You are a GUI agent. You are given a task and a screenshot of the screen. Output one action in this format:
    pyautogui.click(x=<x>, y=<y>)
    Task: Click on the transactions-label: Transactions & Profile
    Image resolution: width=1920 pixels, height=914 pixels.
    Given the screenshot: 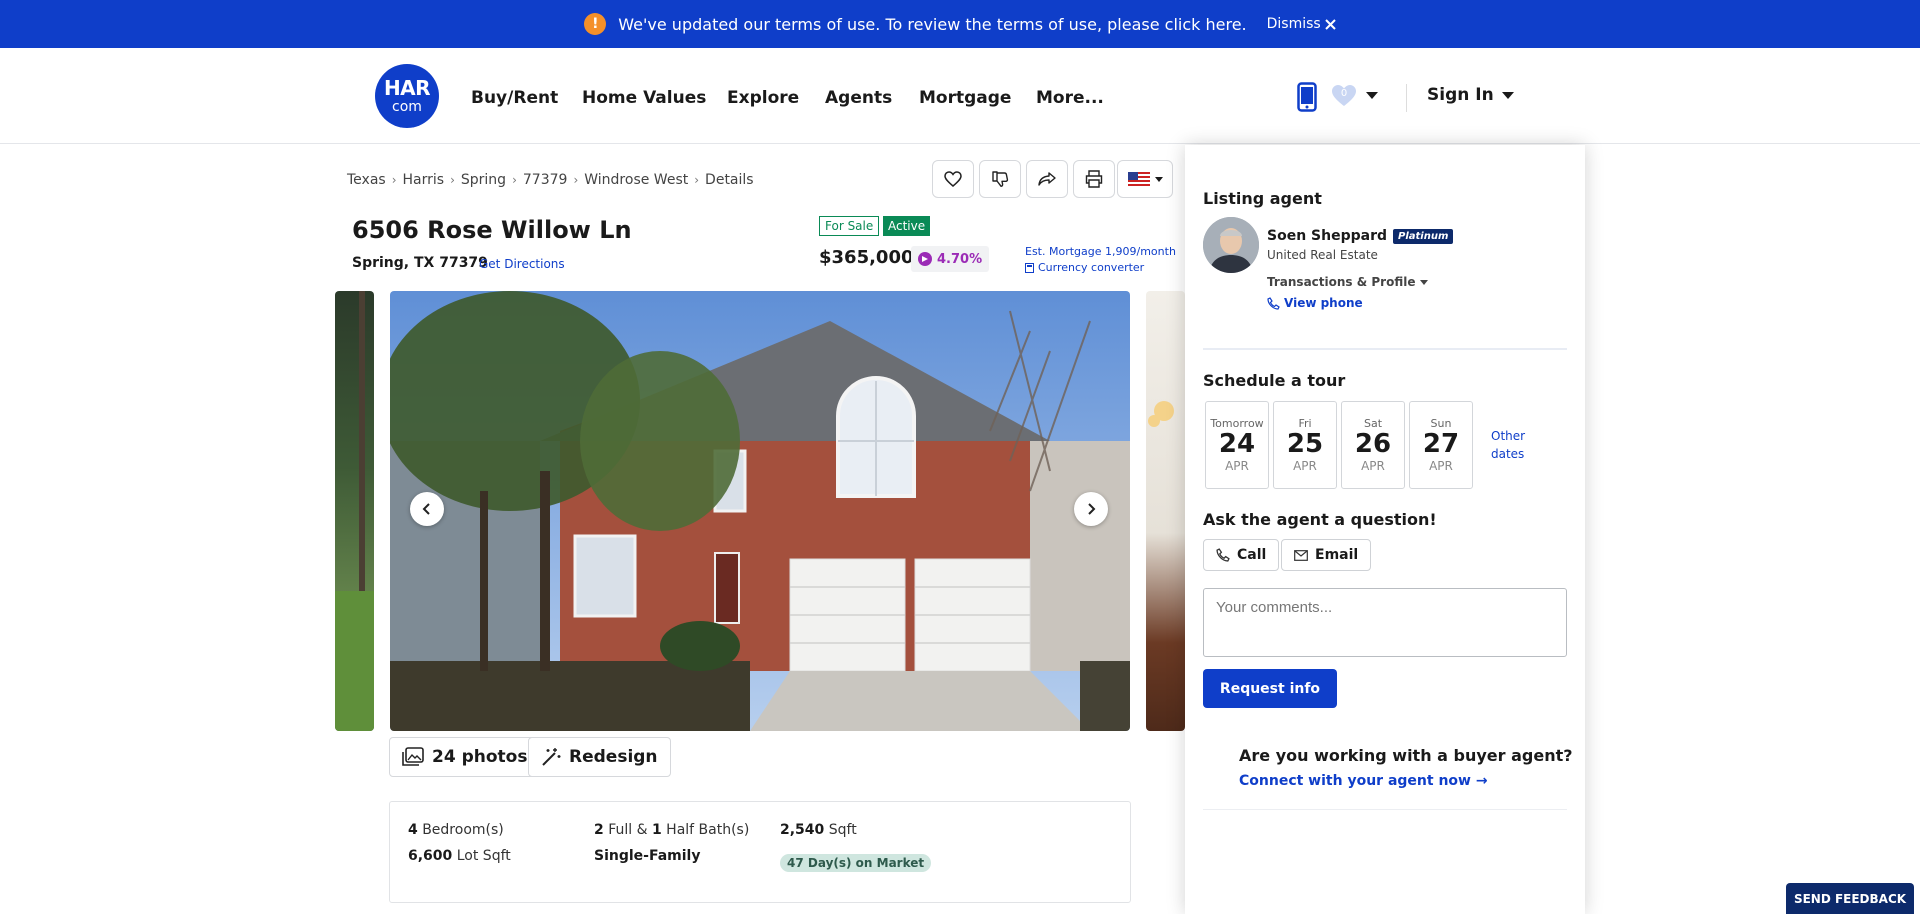 What is the action you would take?
    pyautogui.click(x=1341, y=282)
    